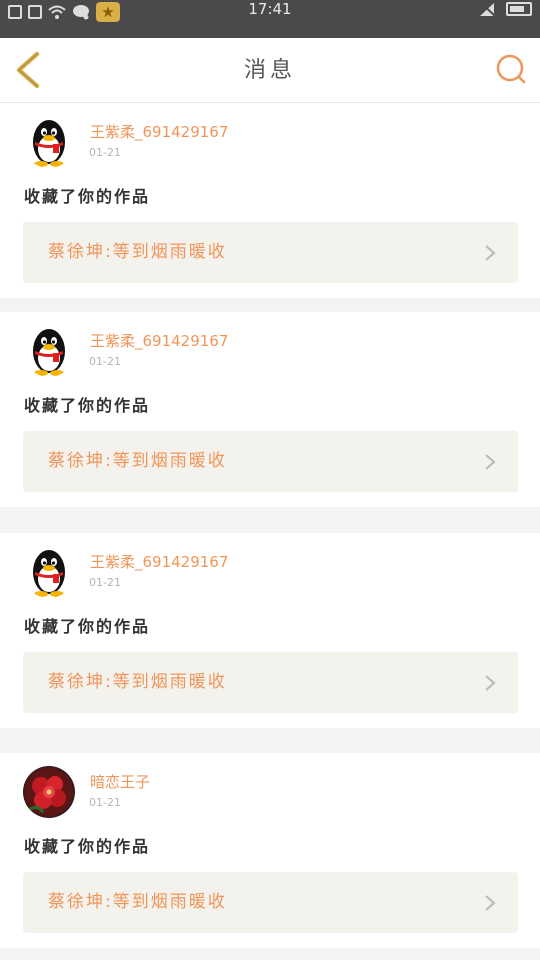 This screenshot has width=540, height=960. Describe the element at coordinates (120, 781) in the screenshot. I see `username: 暗恋王子` at that location.